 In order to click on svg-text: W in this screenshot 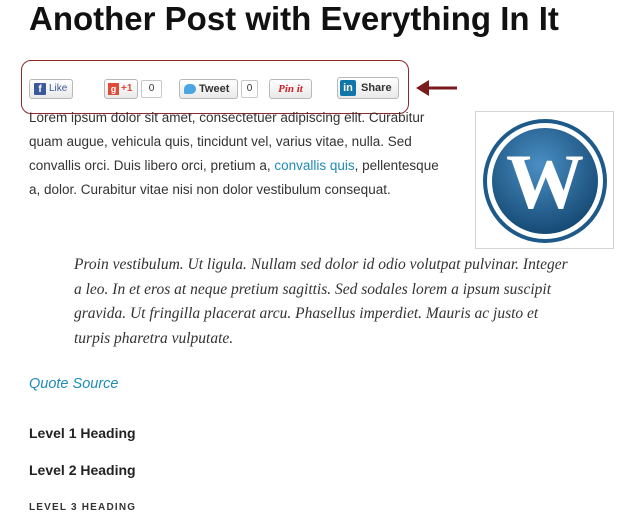, I will do `click(545, 181)`.